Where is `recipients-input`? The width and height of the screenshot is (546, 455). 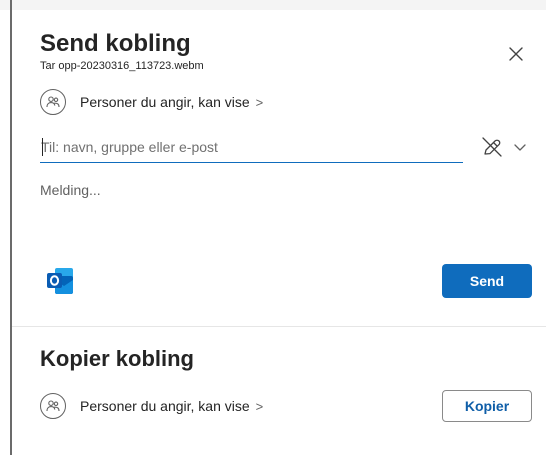 recipients-input is located at coordinates (251, 147).